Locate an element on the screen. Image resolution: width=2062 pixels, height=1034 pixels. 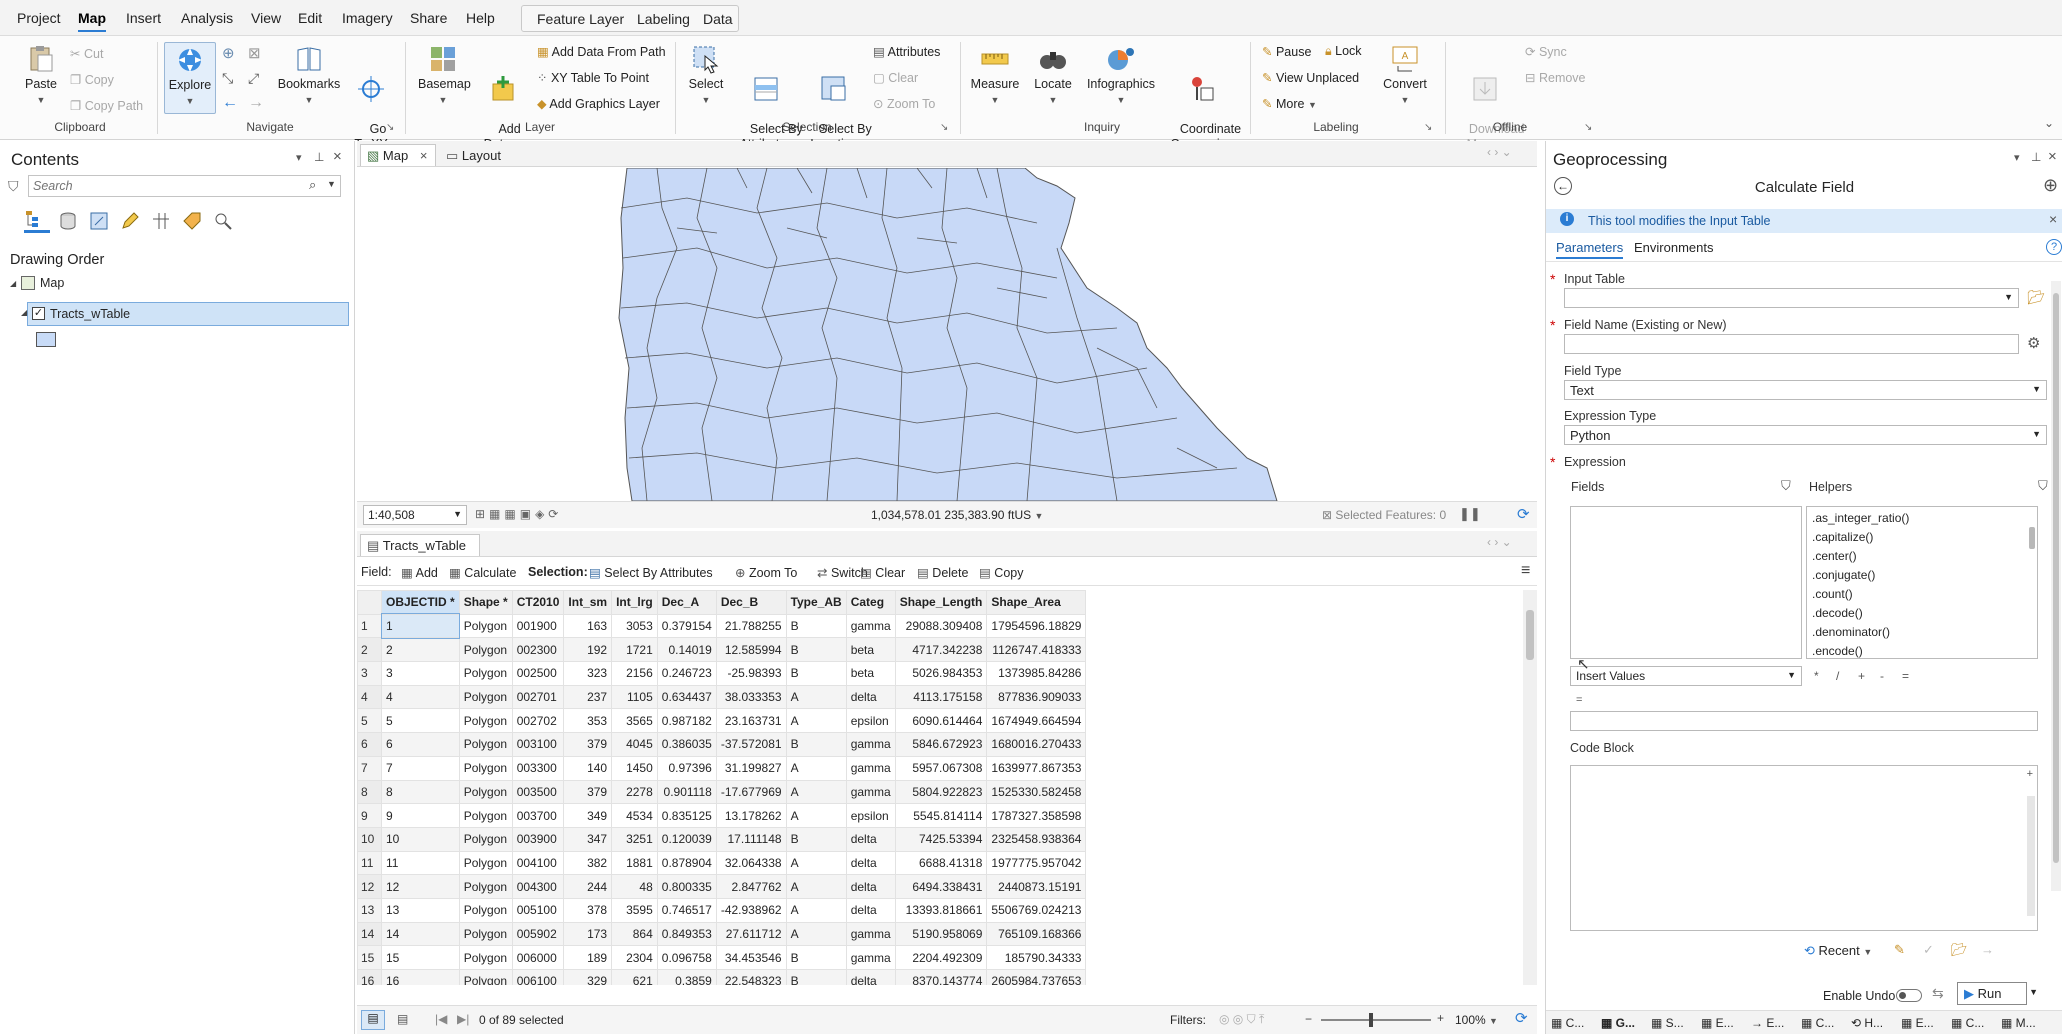
row-number: 9 is located at coordinates (369, 815).